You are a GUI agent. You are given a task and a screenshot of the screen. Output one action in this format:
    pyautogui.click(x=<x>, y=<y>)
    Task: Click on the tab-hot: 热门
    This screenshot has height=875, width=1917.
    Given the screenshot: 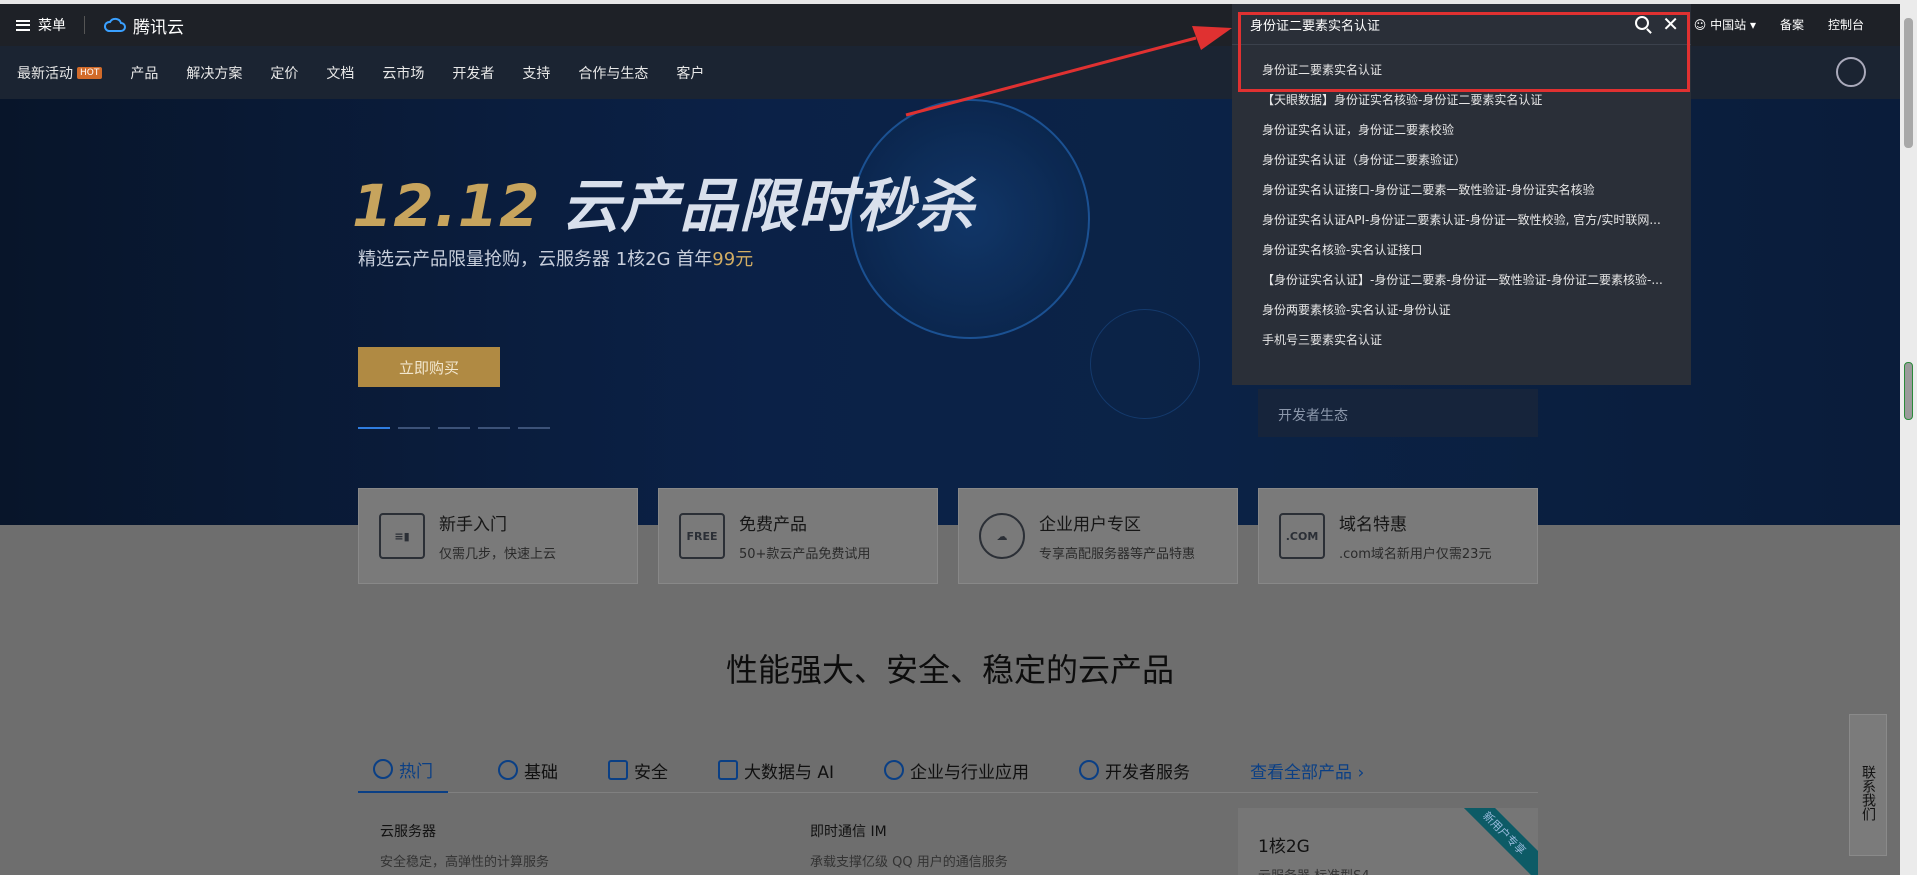 What is the action you would take?
    pyautogui.click(x=403, y=770)
    